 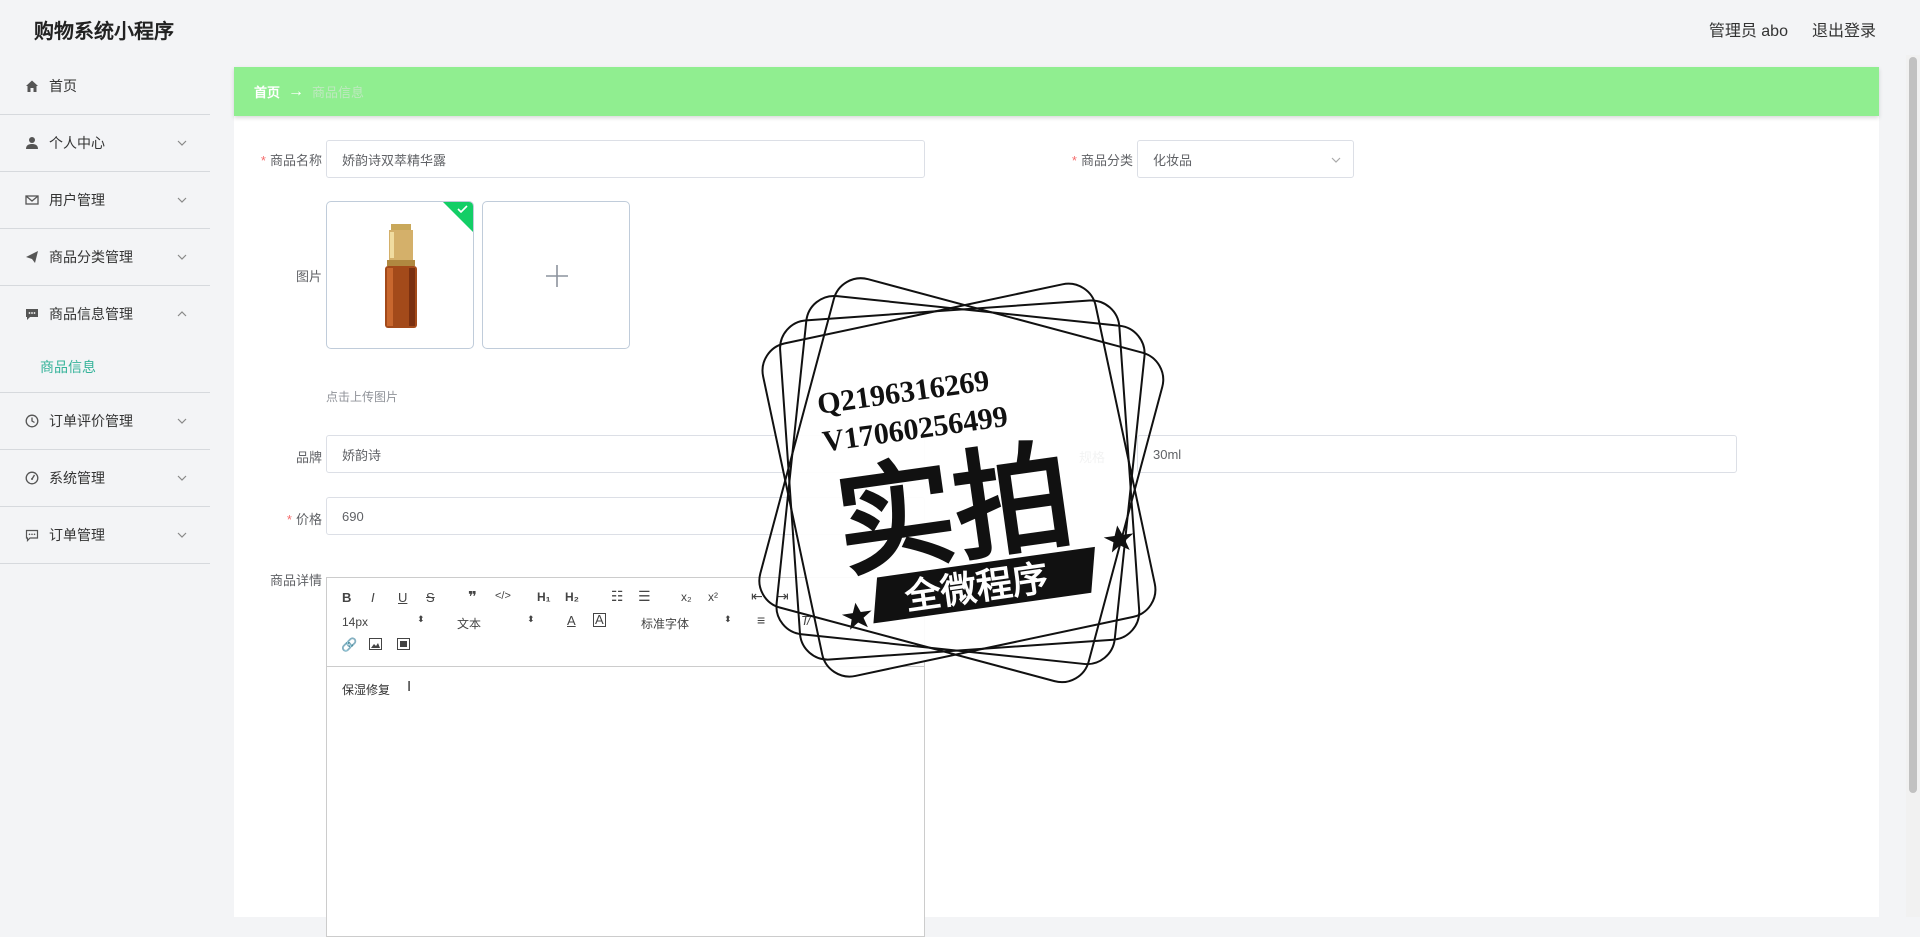 What do you see at coordinates (362, 397) in the screenshot?
I see `upload-hint: 点击上传图片` at bounding box center [362, 397].